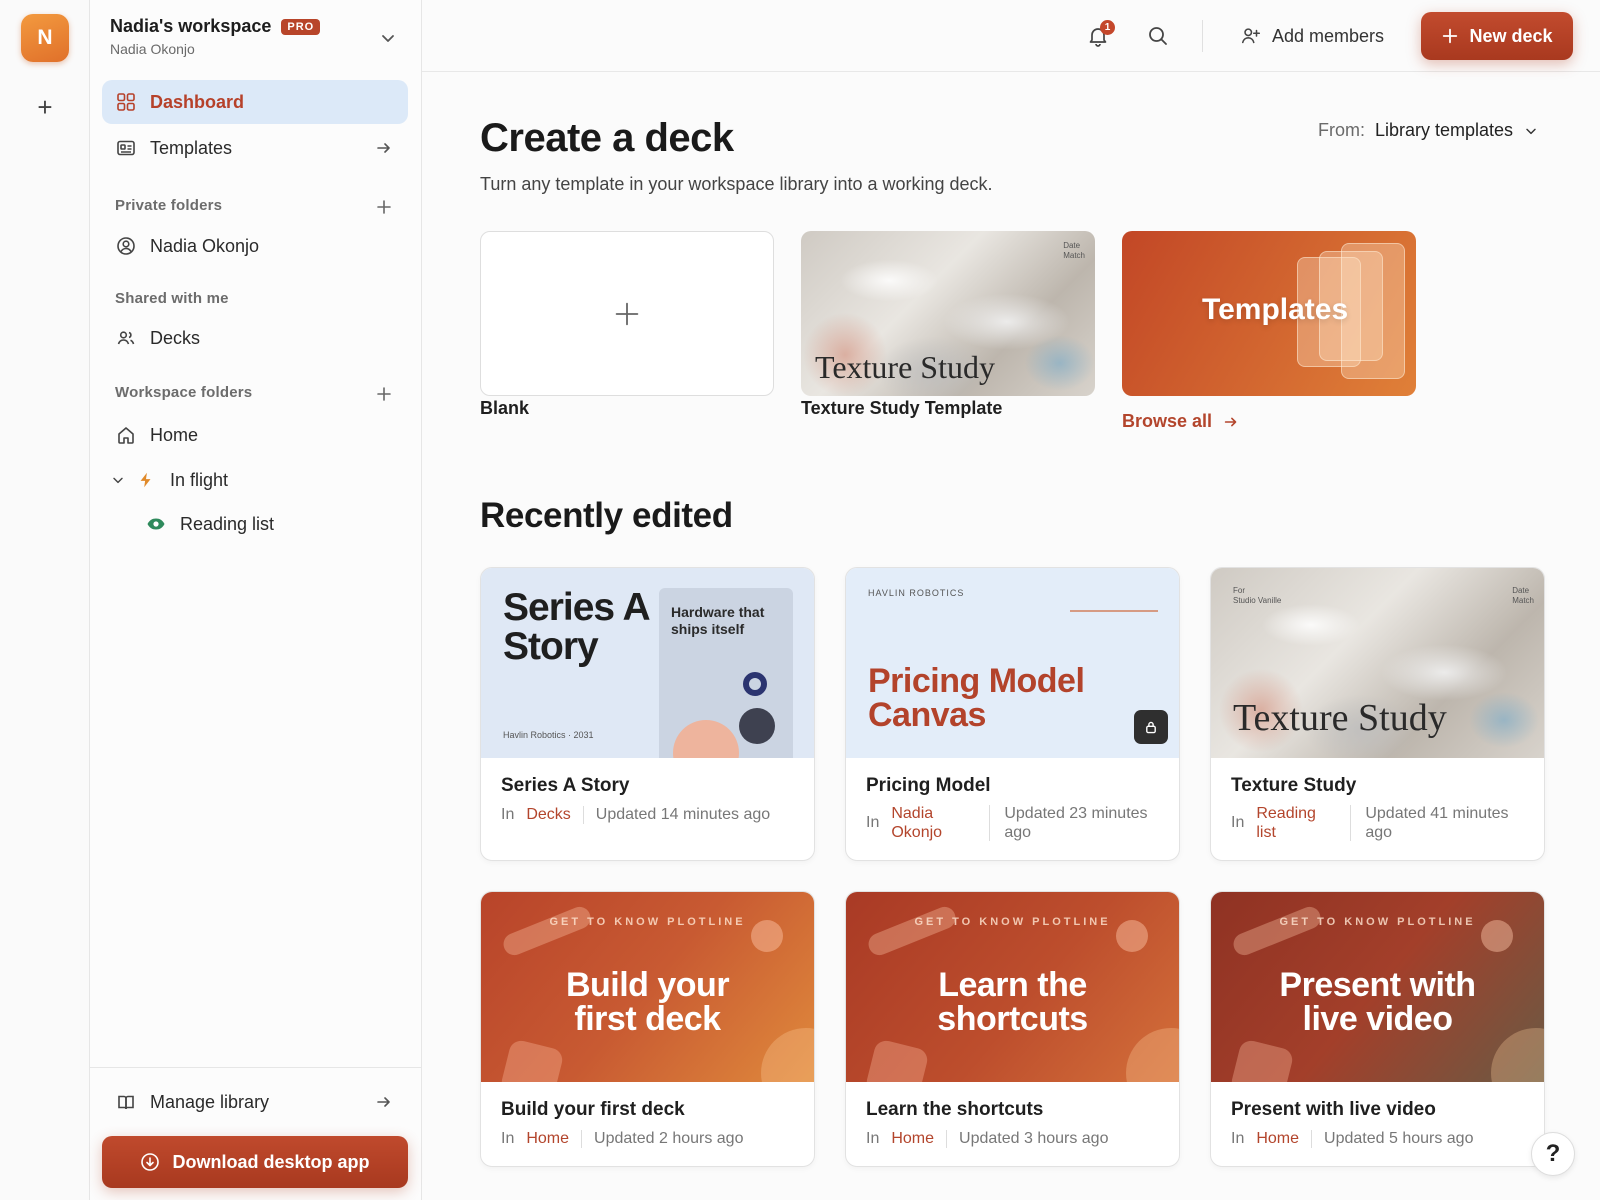 Image resolution: width=1600 pixels, height=1200 pixels. I want to click on sidebar-item-templates: Templates, so click(255, 148).